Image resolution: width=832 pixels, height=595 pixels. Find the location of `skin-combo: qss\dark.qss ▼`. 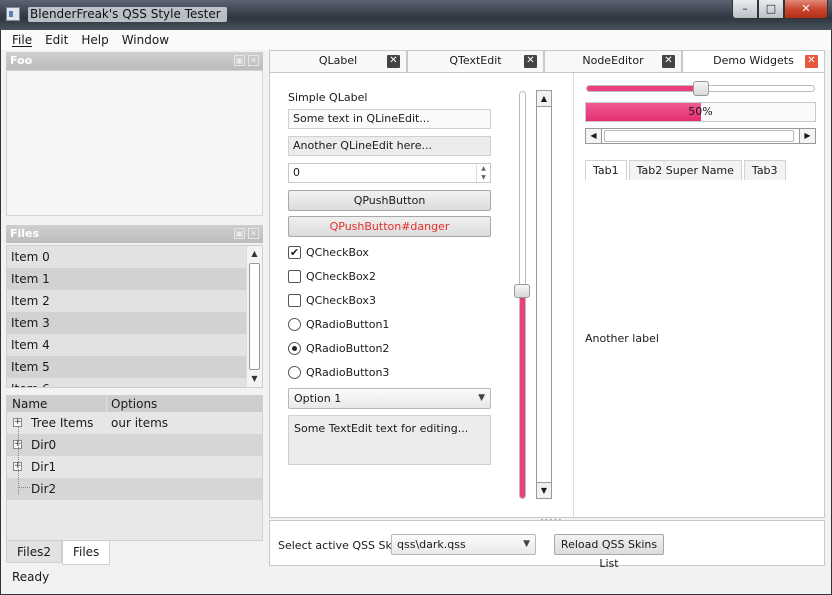

skin-combo: qss\dark.qss ▼ is located at coordinates (463, 544).